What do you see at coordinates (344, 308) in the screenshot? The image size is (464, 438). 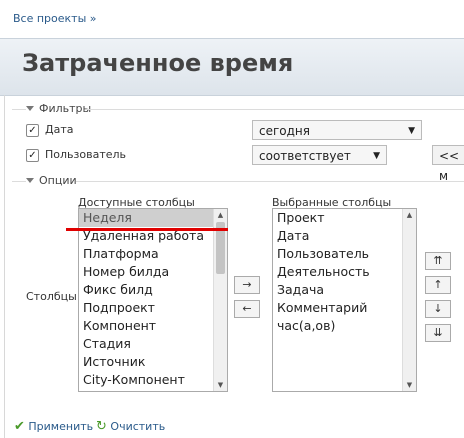 I see `selected-column-item: Комментарий` at bounding box center [344, 308].